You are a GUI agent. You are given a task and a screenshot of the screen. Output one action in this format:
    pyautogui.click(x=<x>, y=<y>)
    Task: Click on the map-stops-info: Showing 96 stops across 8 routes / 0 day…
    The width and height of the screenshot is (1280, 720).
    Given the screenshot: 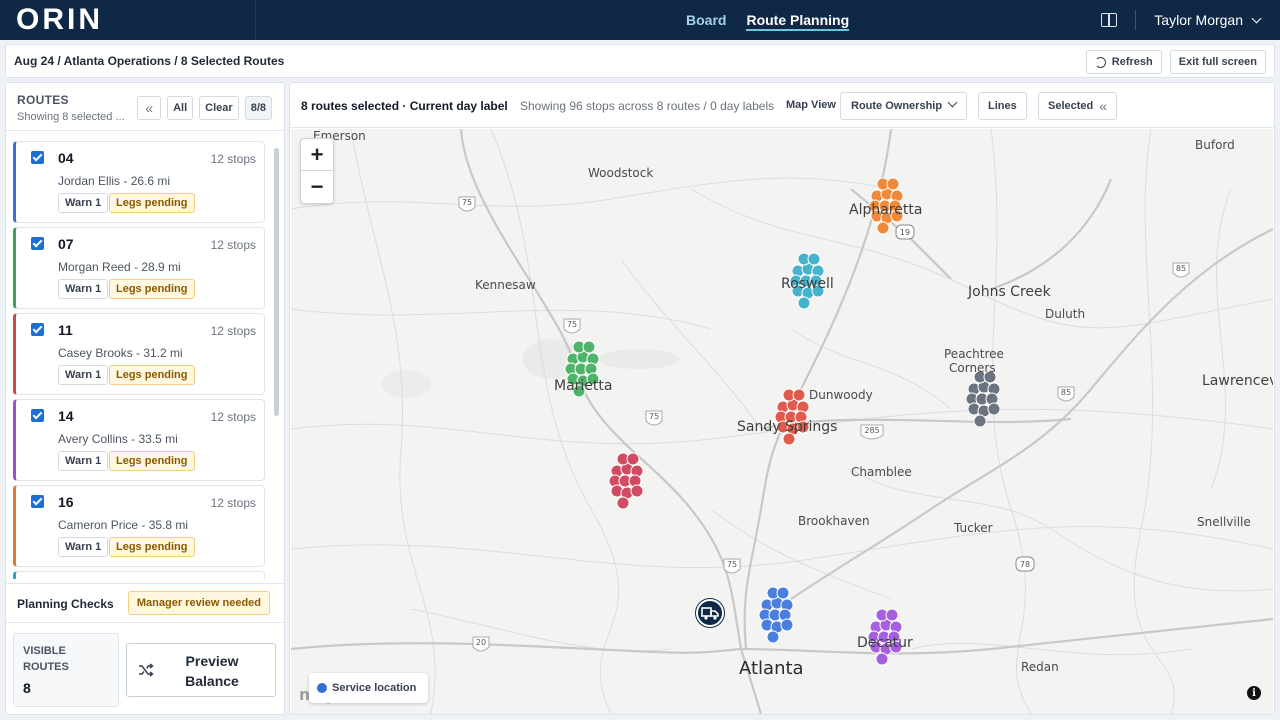 What is the action you would take?
    pyautogui.click(x=647, y=106)
    